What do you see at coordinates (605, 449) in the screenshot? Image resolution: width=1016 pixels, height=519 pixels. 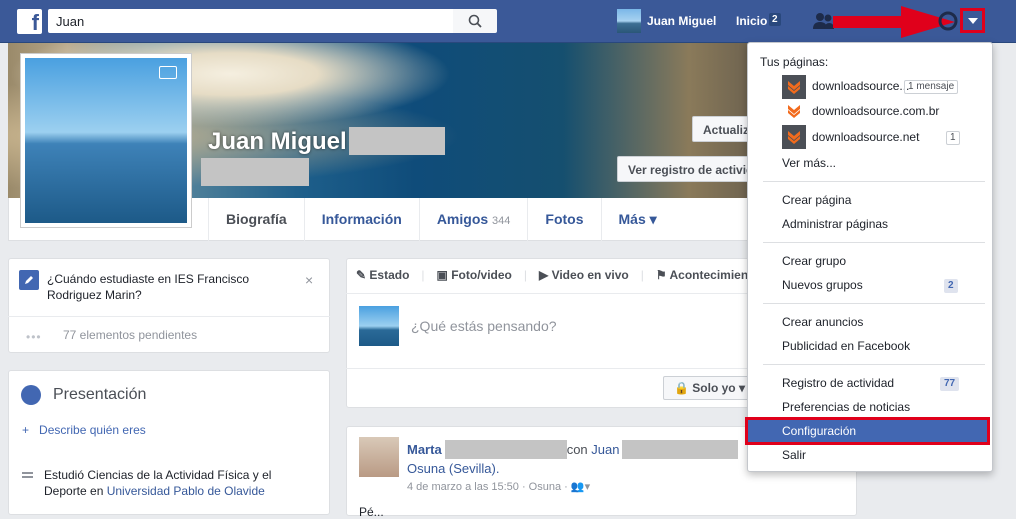 I see `tagged-user-link: Juan` at bounding box center [605, 449].